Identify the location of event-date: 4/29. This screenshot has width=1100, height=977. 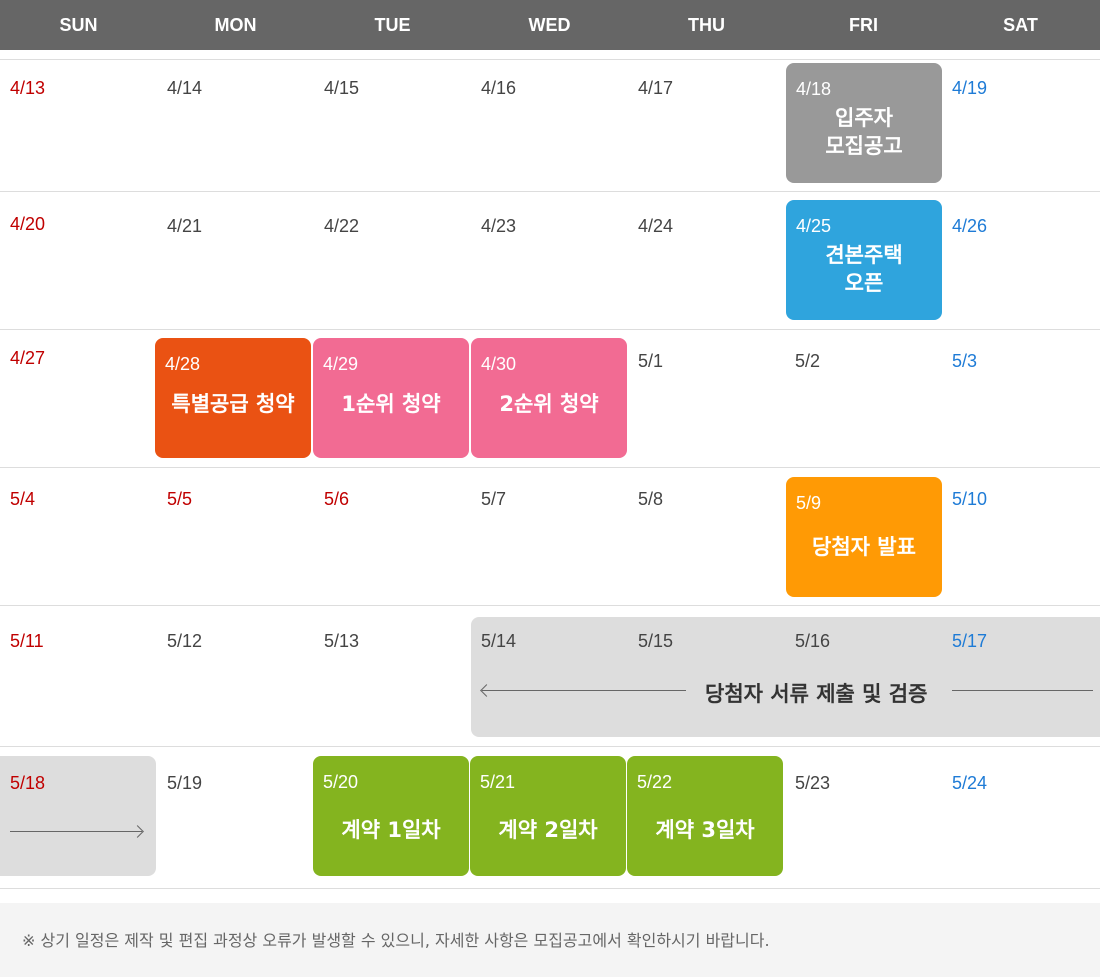
(341, 364).